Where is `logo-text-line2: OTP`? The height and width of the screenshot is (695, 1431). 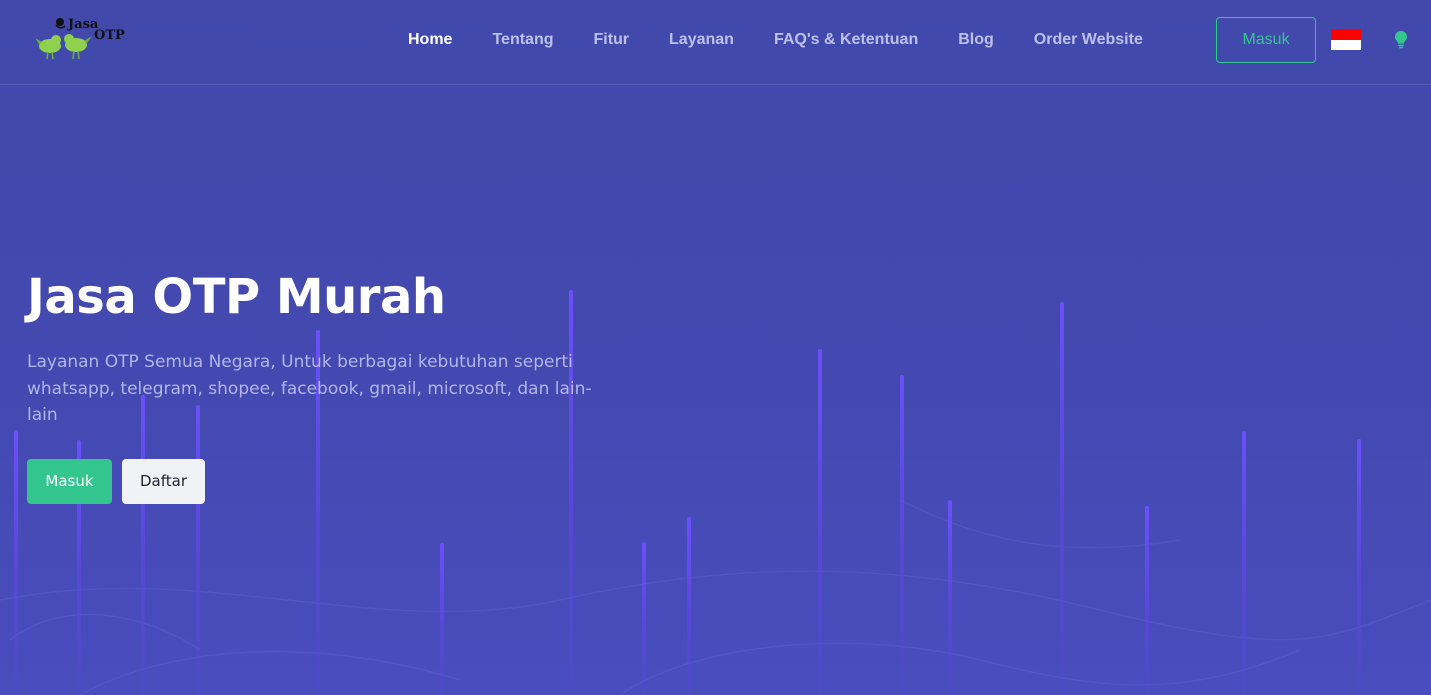
logo-text-line2: OTP is located at coordinates (109, 35).